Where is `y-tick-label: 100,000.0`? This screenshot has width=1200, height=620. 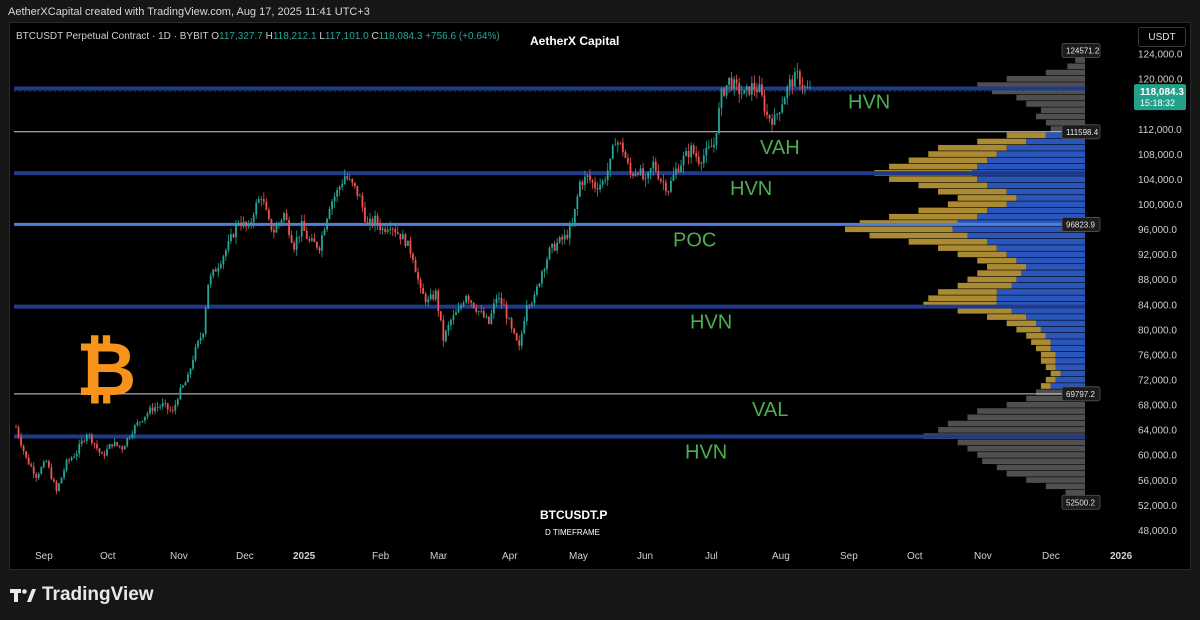 y-tick-label: 100,000.0 is located at coordinates (1160, 205).